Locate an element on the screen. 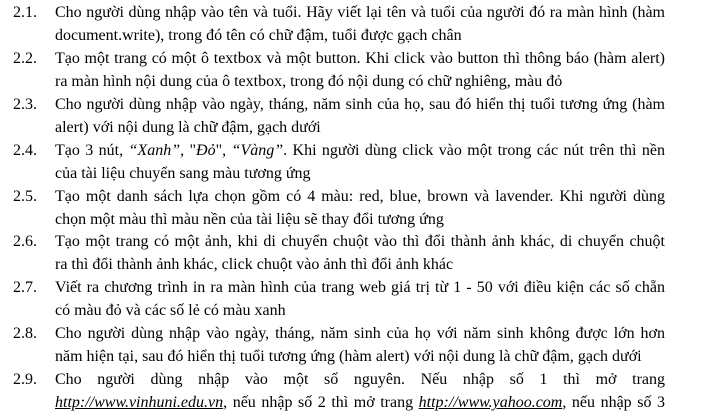  item-number: 2.5. is located at coordinates (25, 196).